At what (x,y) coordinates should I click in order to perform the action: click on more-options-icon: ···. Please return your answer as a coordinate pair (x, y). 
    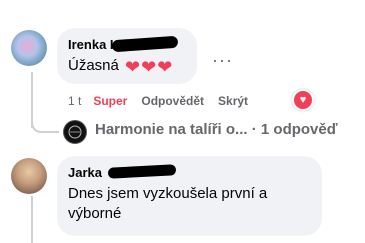
    Looking at the image, I should click on (222, 60).